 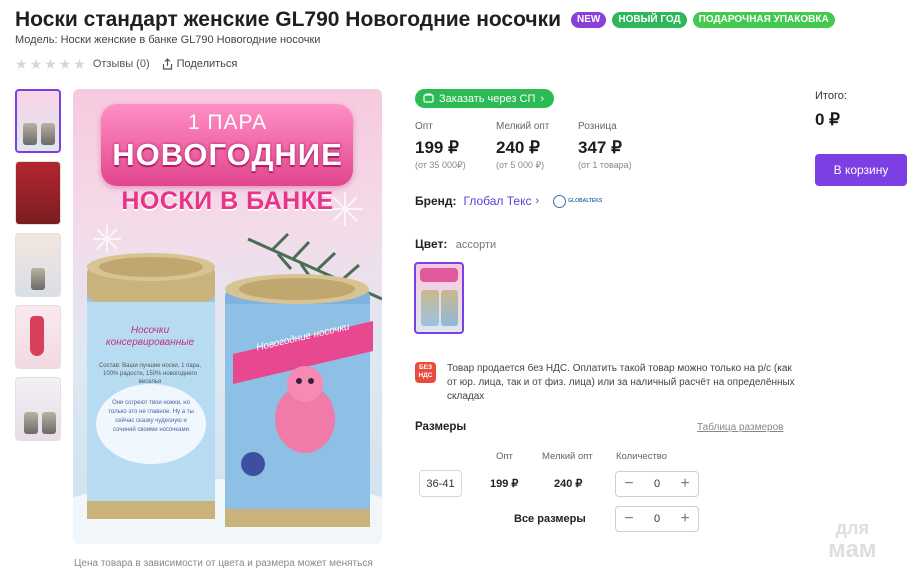 What do you see at coordinates (589, 20) in the screenshot?
I see `badge-new: NEW` at bounding box center [589, 20].